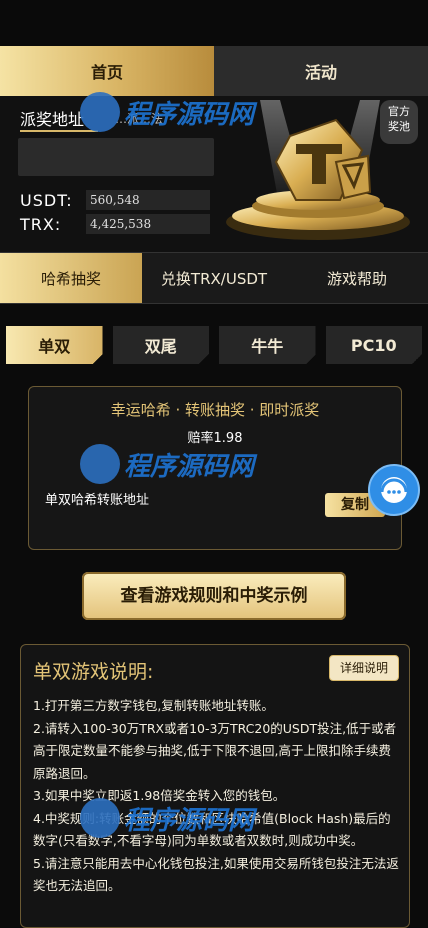 The image size is (428, 928). I want to click on trx-value: 4,425,538, so click(148, 224).